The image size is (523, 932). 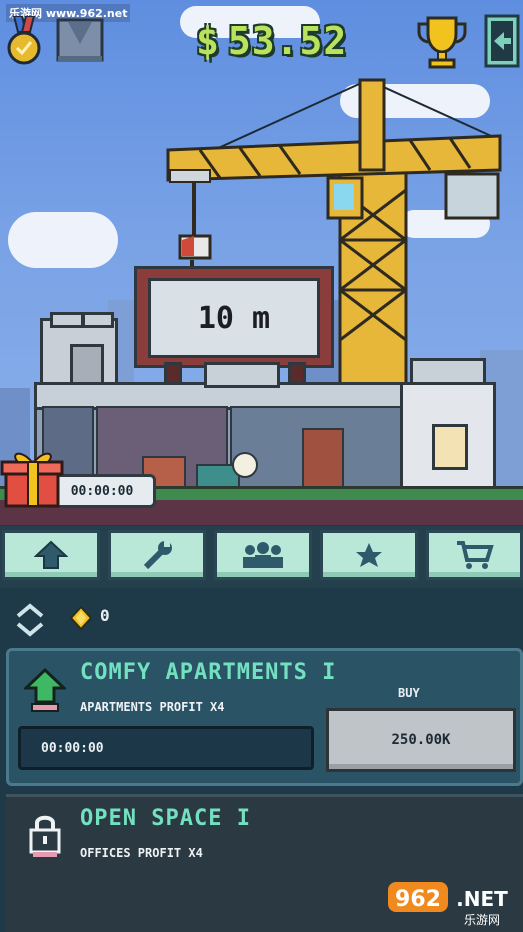 What do you see at coordinates (24, 41) in the screenshot?
I see `medal-icon` at bounding box center [24, 41].